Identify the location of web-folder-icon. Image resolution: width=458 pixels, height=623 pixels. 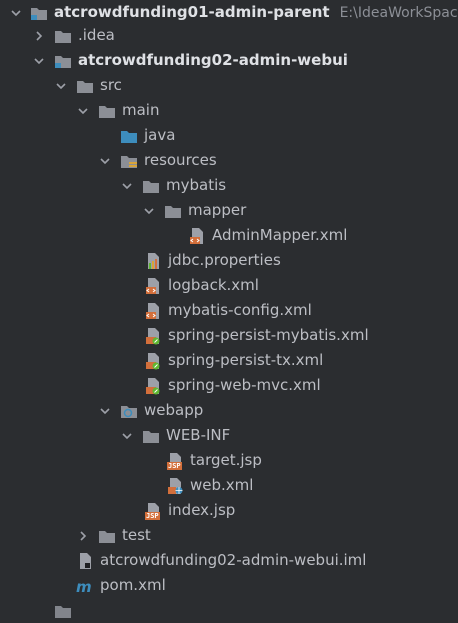
(129, 411).